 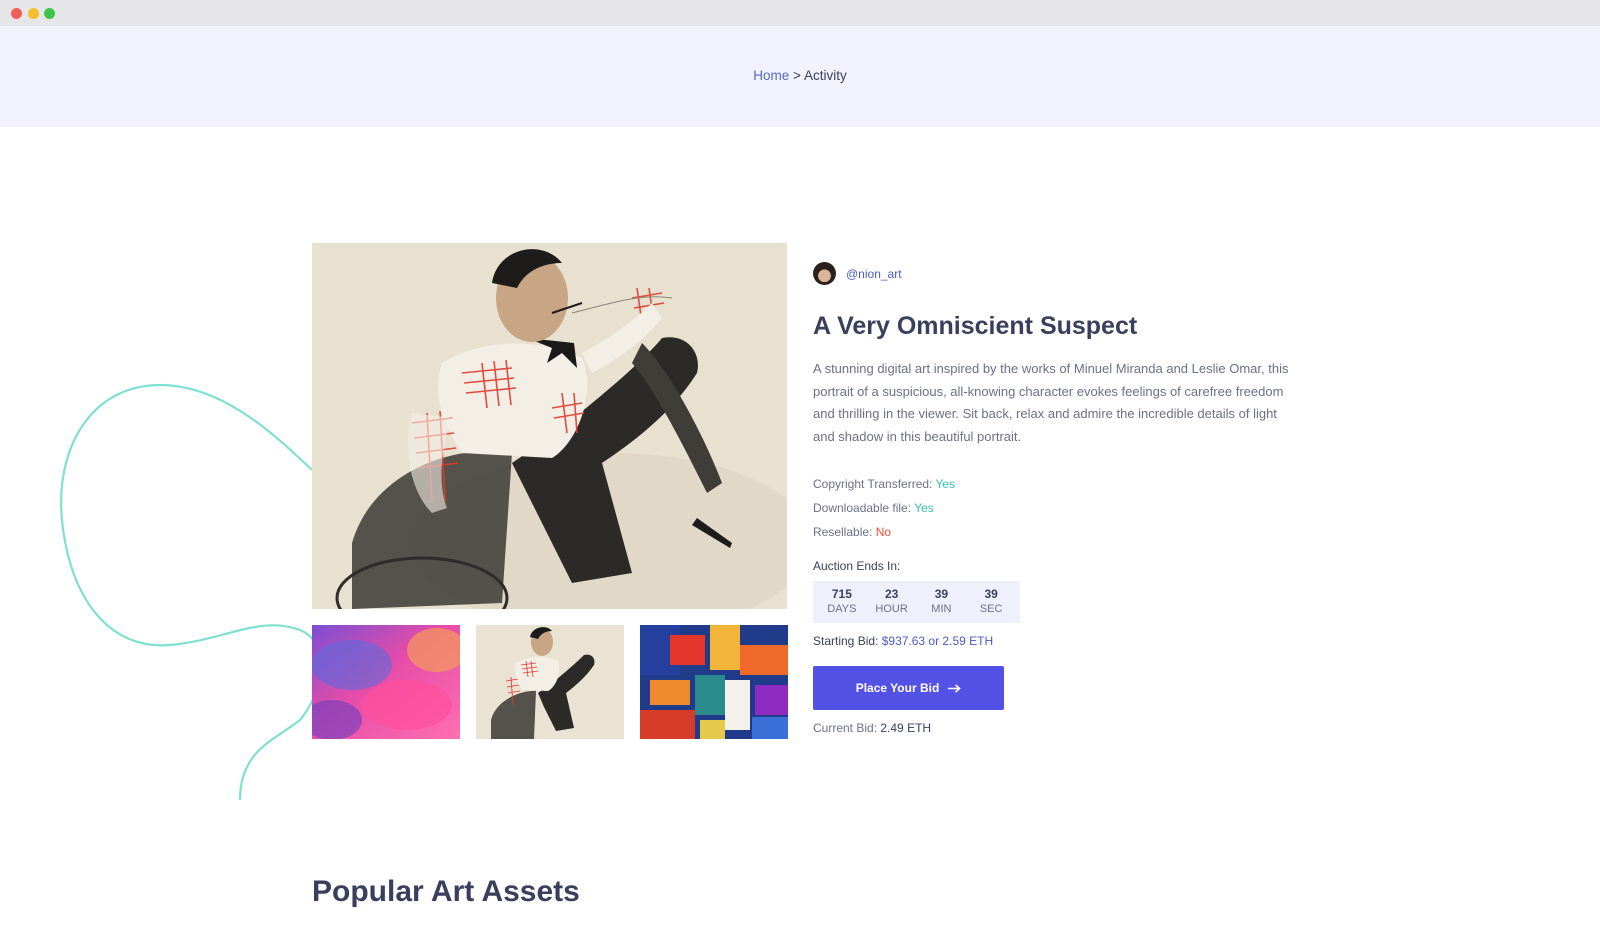 What do you see at coordinates (846, 641) in the screenshot?
I see `starting-bid-label: Starting Bid:` at bounding box center [846, 641].